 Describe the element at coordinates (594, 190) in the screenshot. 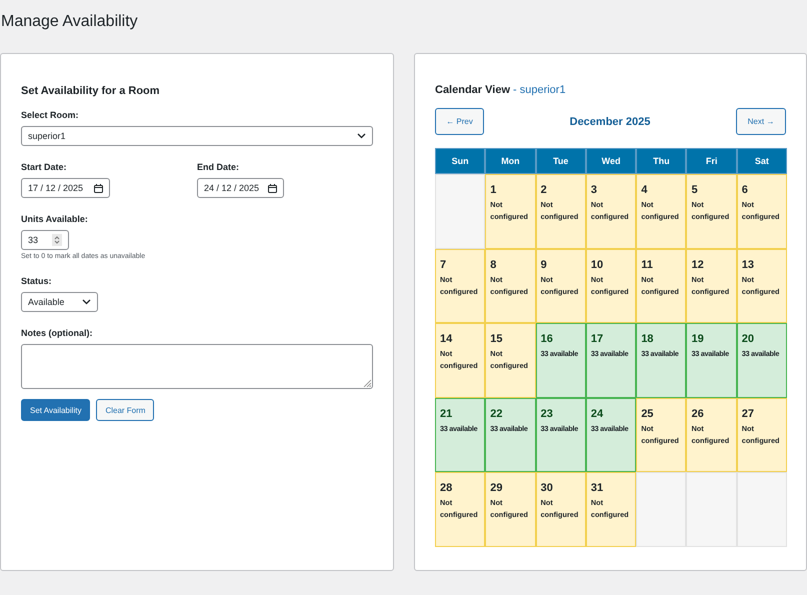

I see `day-number: 3` at that location.